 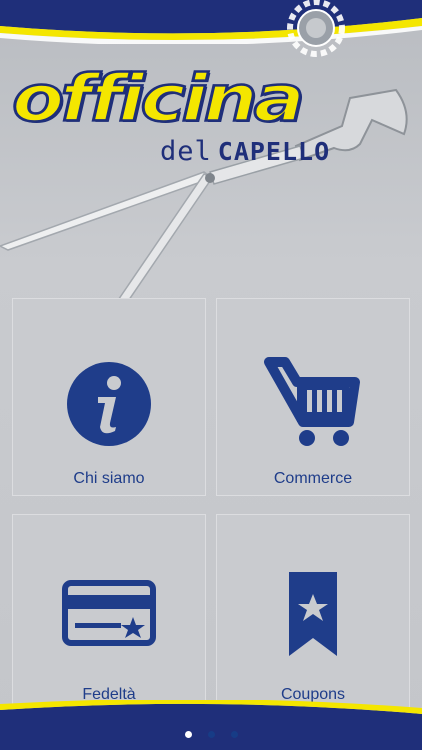 I want to click on info-icon, so click(x=109, y=404).